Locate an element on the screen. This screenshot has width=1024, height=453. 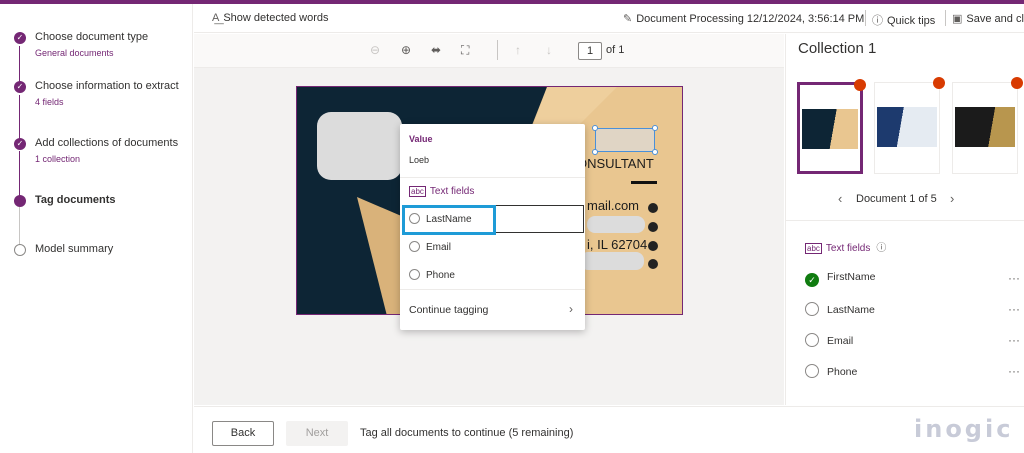
text-fields-header: abc Text fields is located at coordinates (441, 191).